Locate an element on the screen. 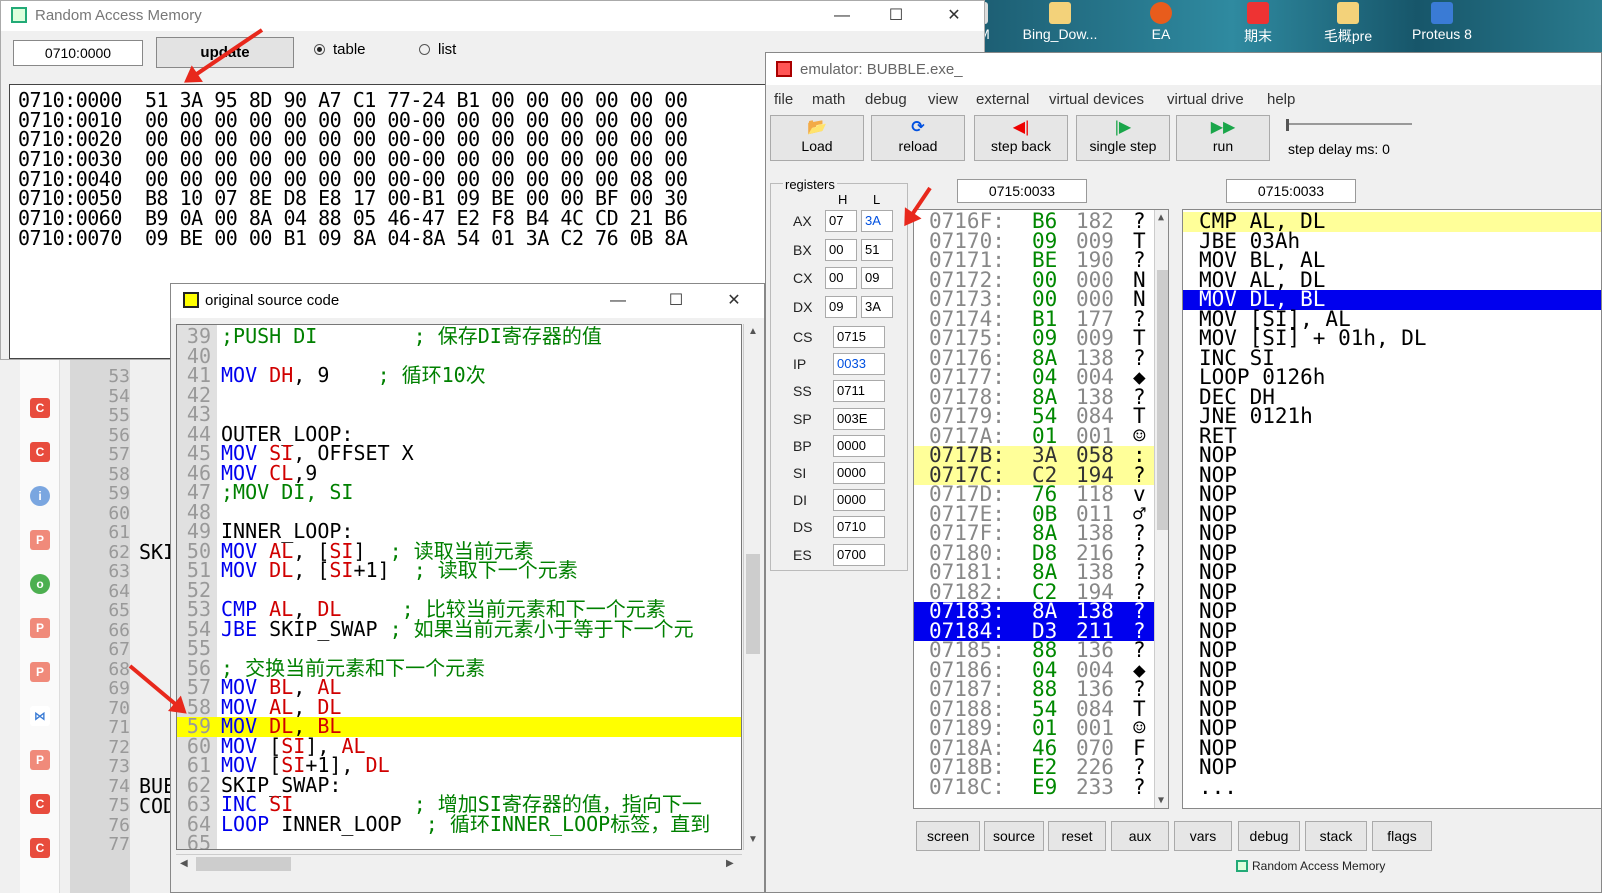  menu-item-view: view is located at coordinates (943, 99).